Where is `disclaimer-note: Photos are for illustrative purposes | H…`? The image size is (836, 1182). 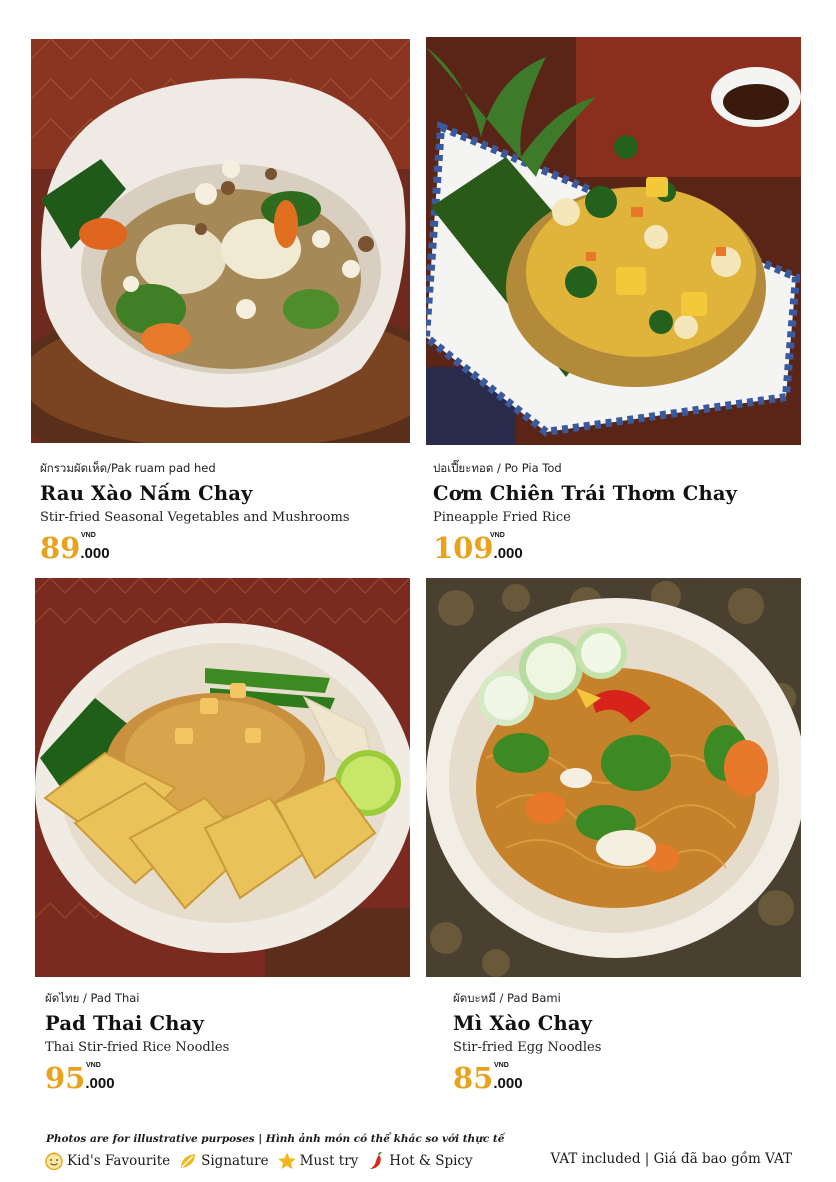 disclaimer-note: Photos are for illustrative purposes | H… is located at coordinates (275, 1139).